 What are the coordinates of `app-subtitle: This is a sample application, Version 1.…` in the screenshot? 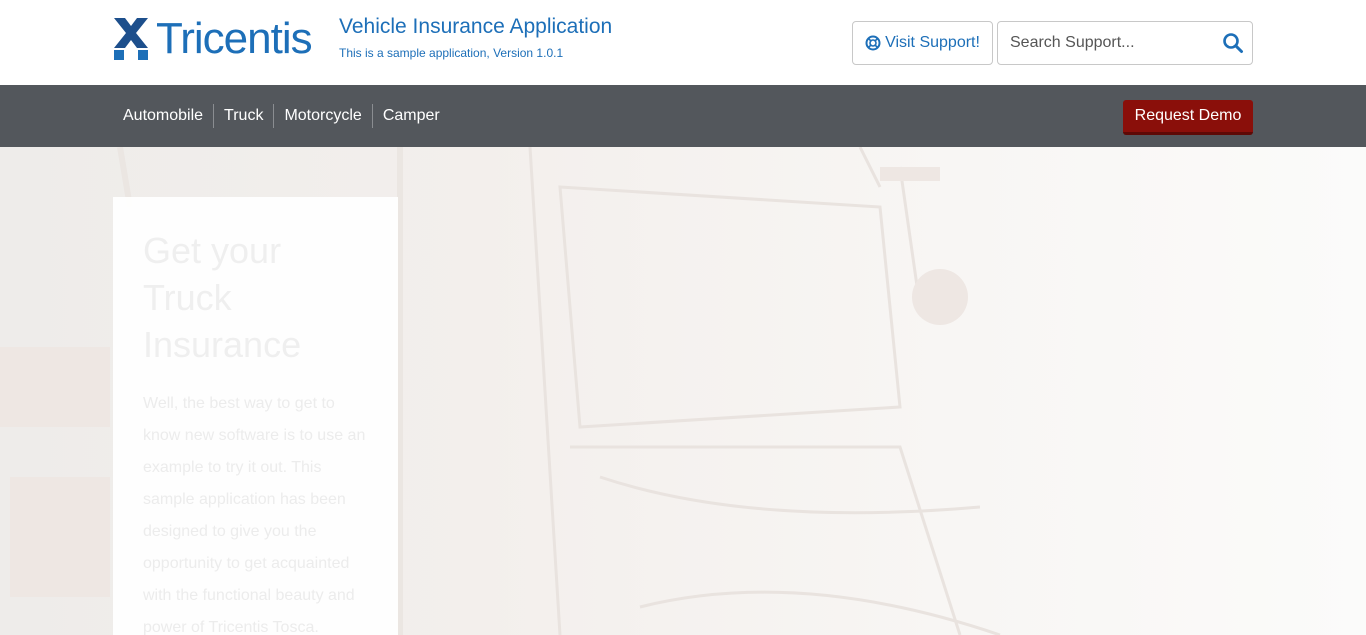 It's located at (451, 53).